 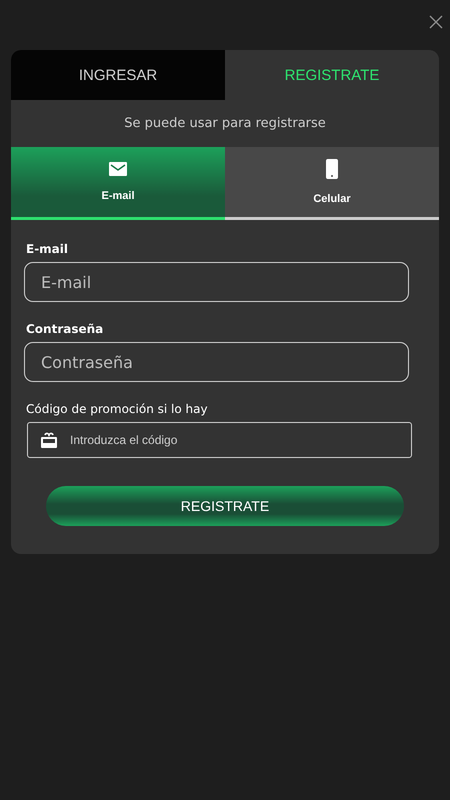 I want to click on gift-icon, so click(x=49, y=440).